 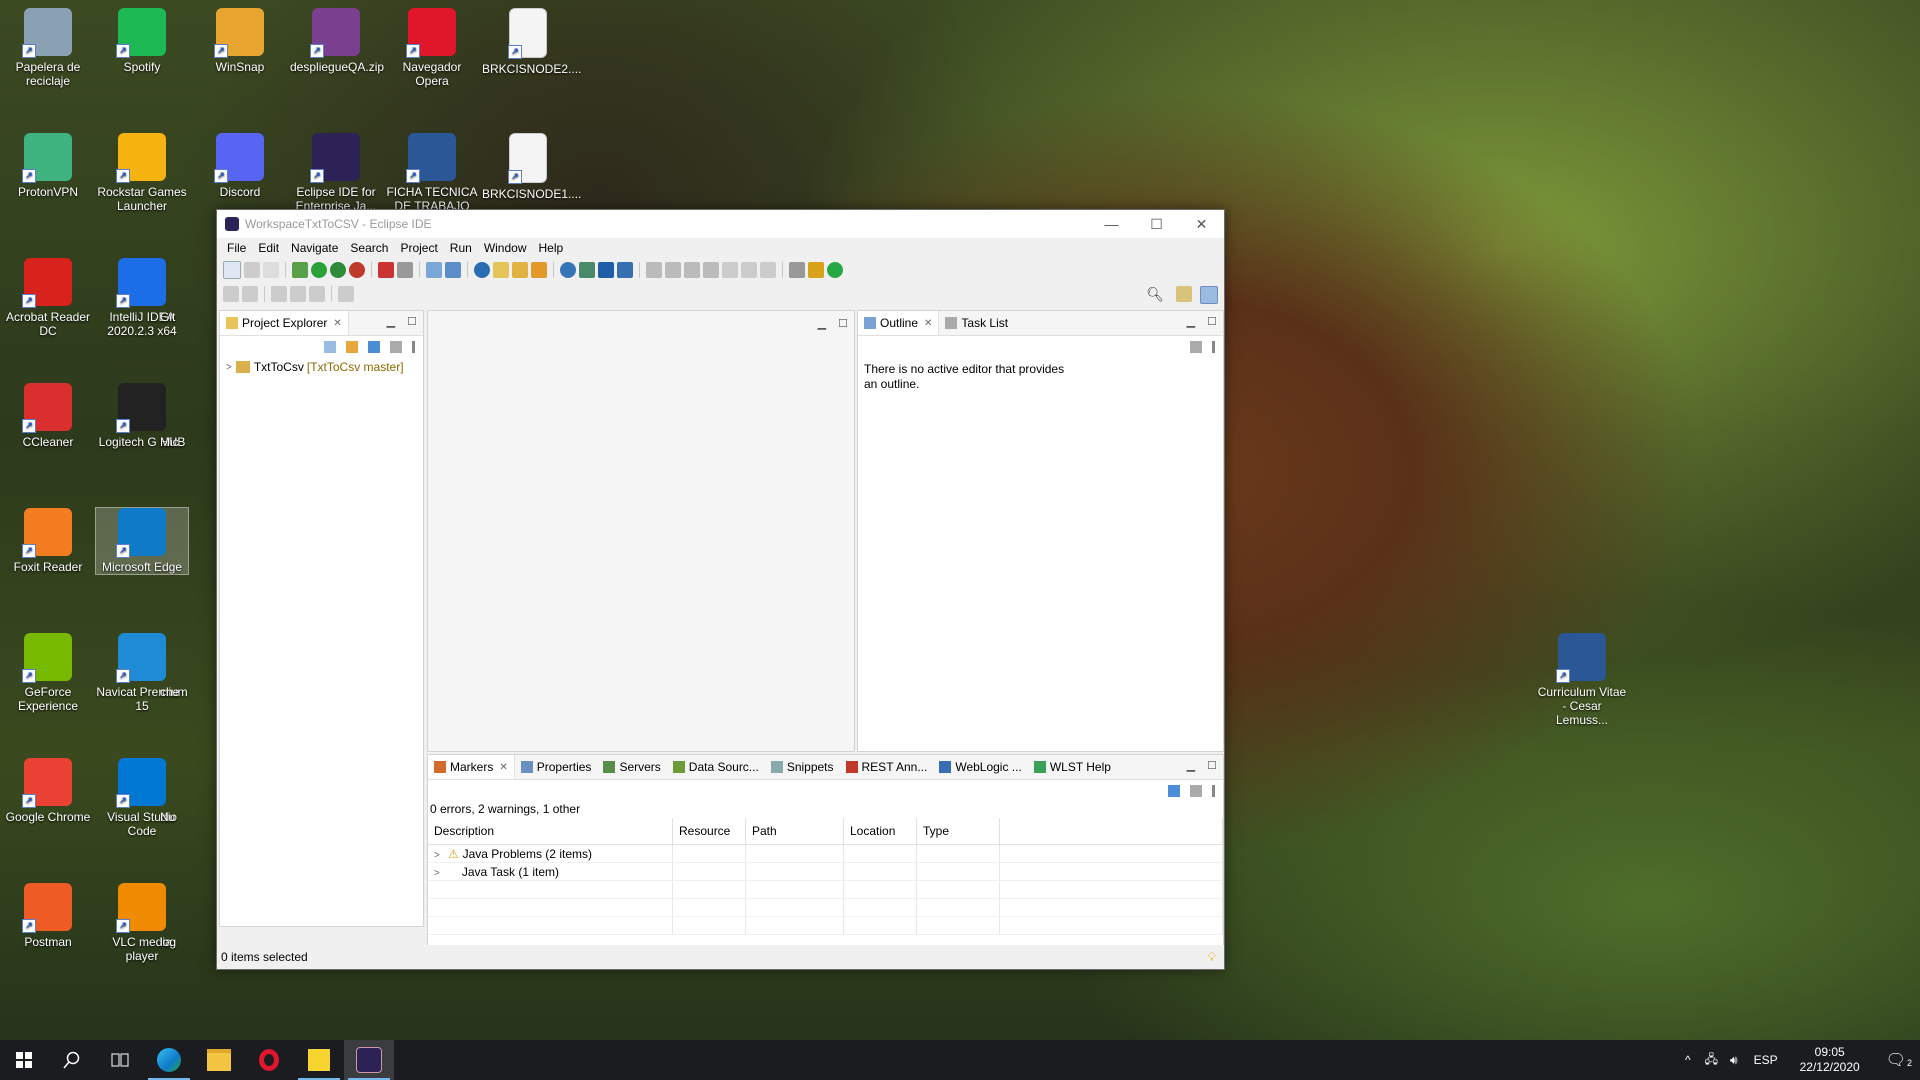 What do you see at coordinates (386, 270) in the screenshot?
I see `stop-icon` at bounding box center [386, 270].